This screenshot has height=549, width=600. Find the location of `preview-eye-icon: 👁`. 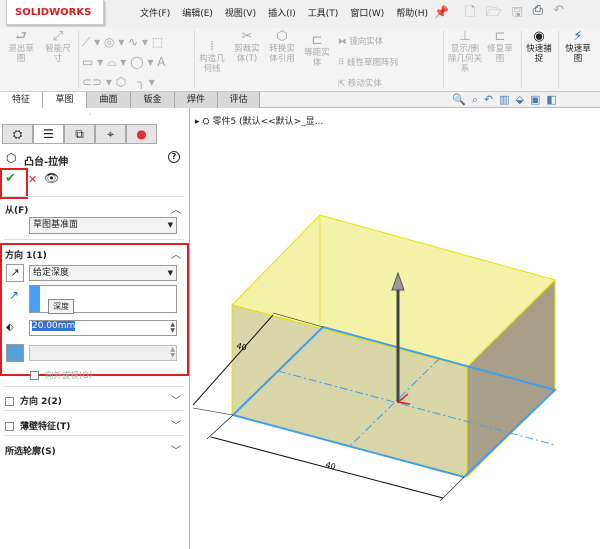

preview-eye-icon: 👁 is located at coordinates (51, 178).